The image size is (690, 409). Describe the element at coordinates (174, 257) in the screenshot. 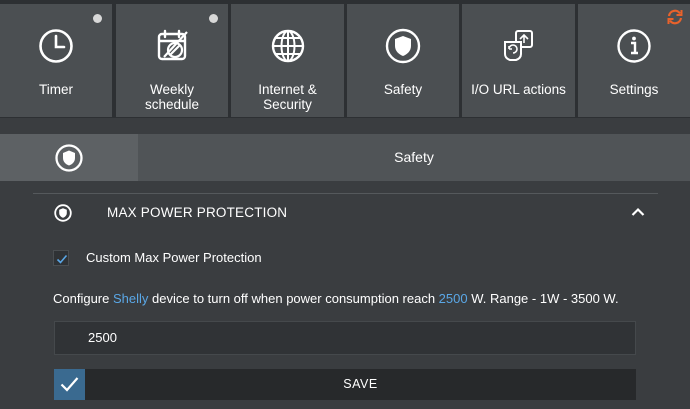

I see `checkbox-label: Custom Max Power Protection` at that location.